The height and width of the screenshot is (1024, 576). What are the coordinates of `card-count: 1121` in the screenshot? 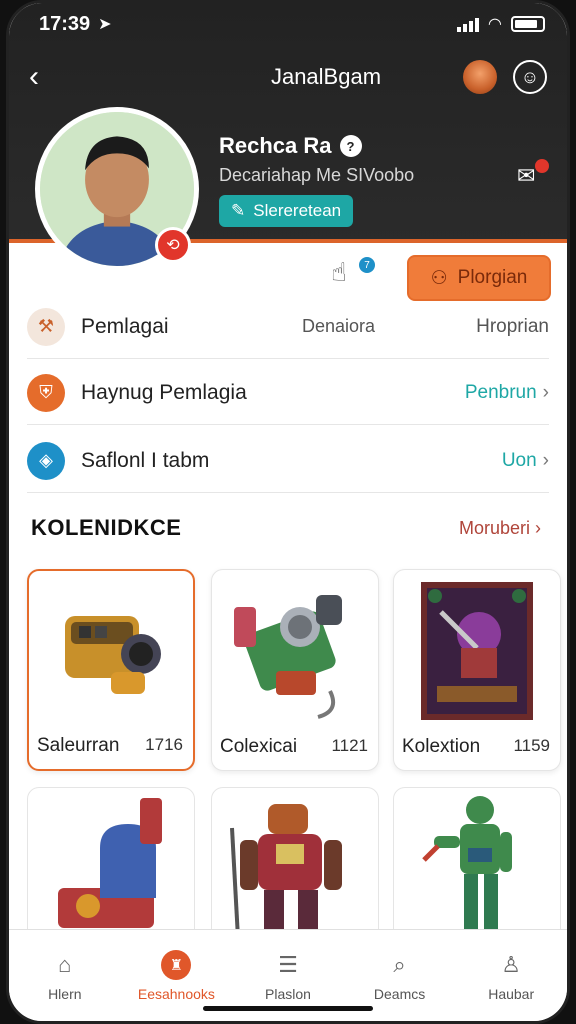 It's located at (349, 745).